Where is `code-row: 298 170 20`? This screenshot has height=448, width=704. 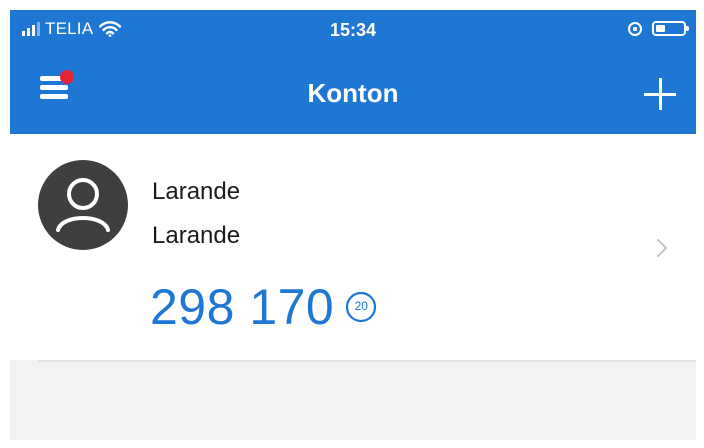 code-row: 298 170 20 is located at coordinates (264, 307).